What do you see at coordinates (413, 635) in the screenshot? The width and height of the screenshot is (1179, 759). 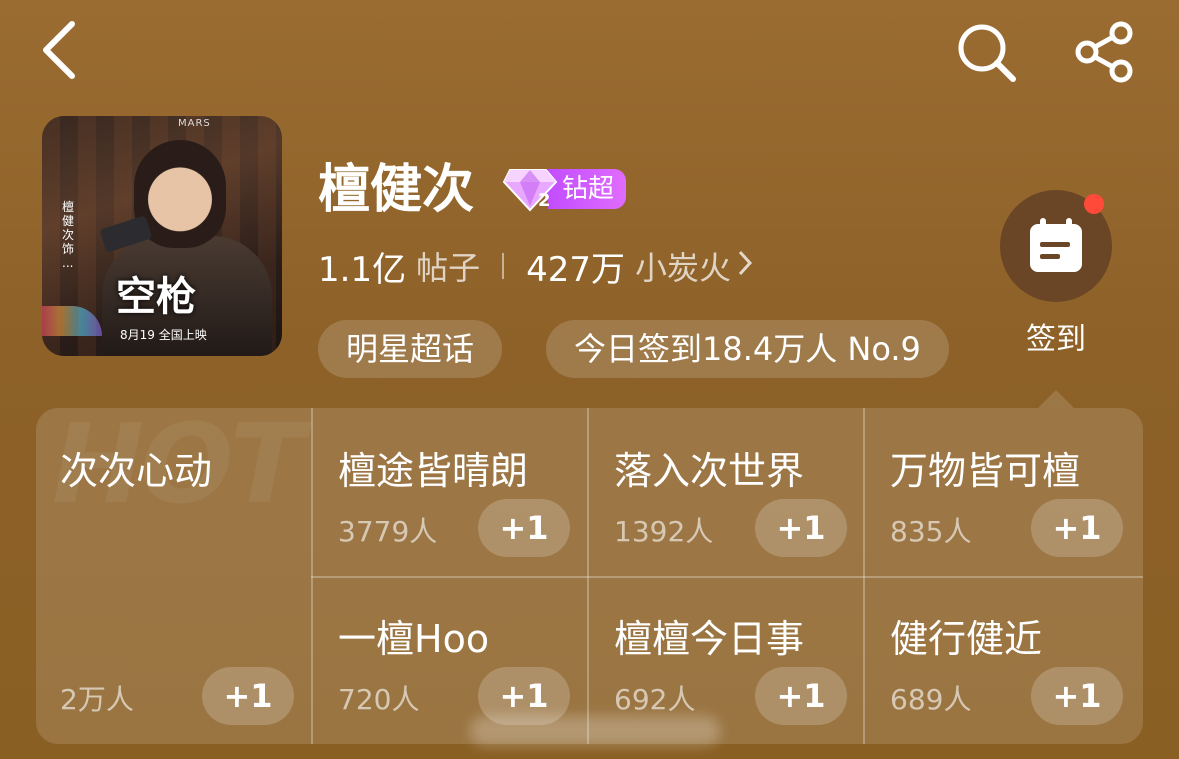 I see `hot-item-title: 一檀Hoo` at bounding box center [413, 635].